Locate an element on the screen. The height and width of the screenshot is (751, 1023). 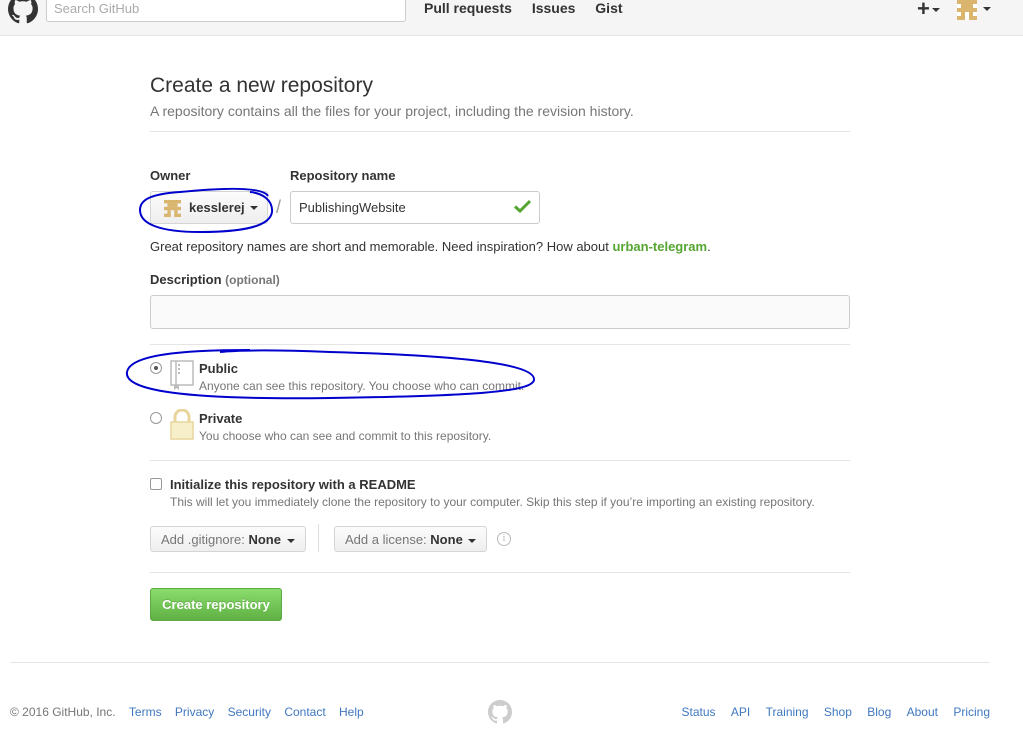
description-input is located at coordinates (500, 312).